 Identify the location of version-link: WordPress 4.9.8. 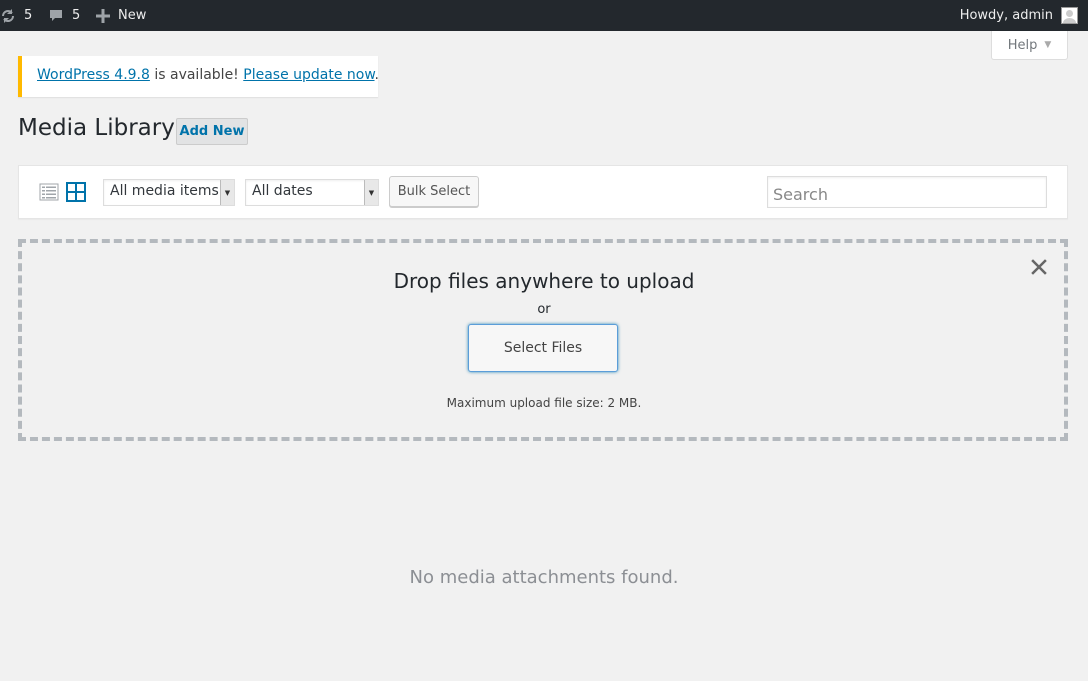
(93, 75).